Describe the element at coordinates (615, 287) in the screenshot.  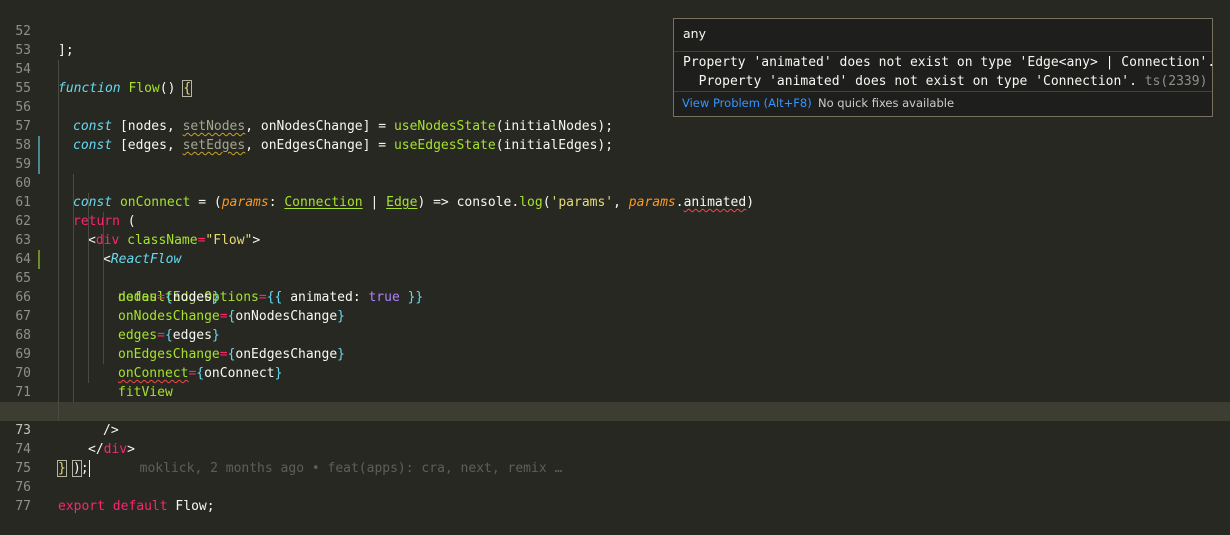
I see `code-line: 65 onNodesChange={onNodesChange}` at that location.